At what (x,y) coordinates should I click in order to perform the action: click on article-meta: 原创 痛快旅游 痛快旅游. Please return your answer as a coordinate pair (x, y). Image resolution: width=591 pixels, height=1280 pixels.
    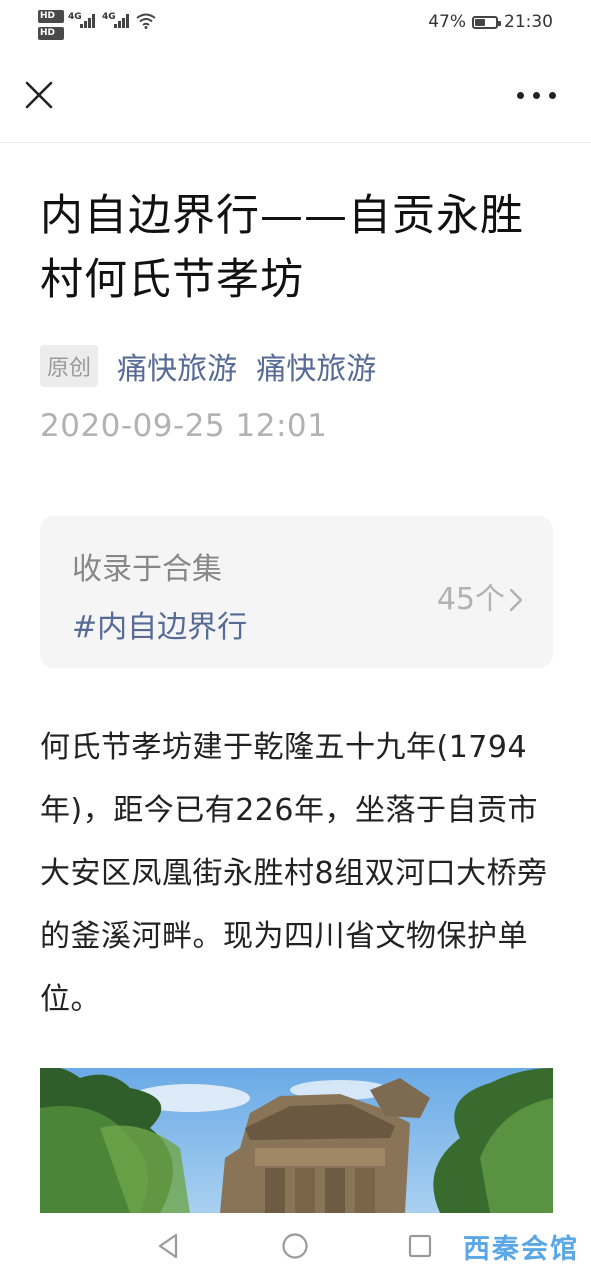
    Looking at the image, I should click on (208, 366).